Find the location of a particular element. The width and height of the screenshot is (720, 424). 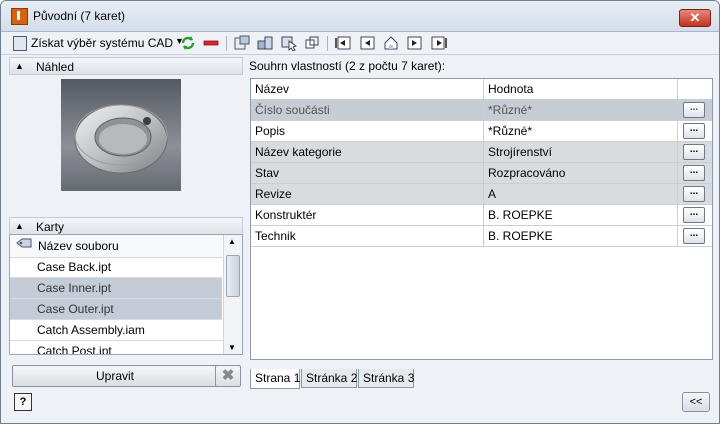

toolbar: Získat výběr systému CAD ▼ is located at coordinates (360, 43).